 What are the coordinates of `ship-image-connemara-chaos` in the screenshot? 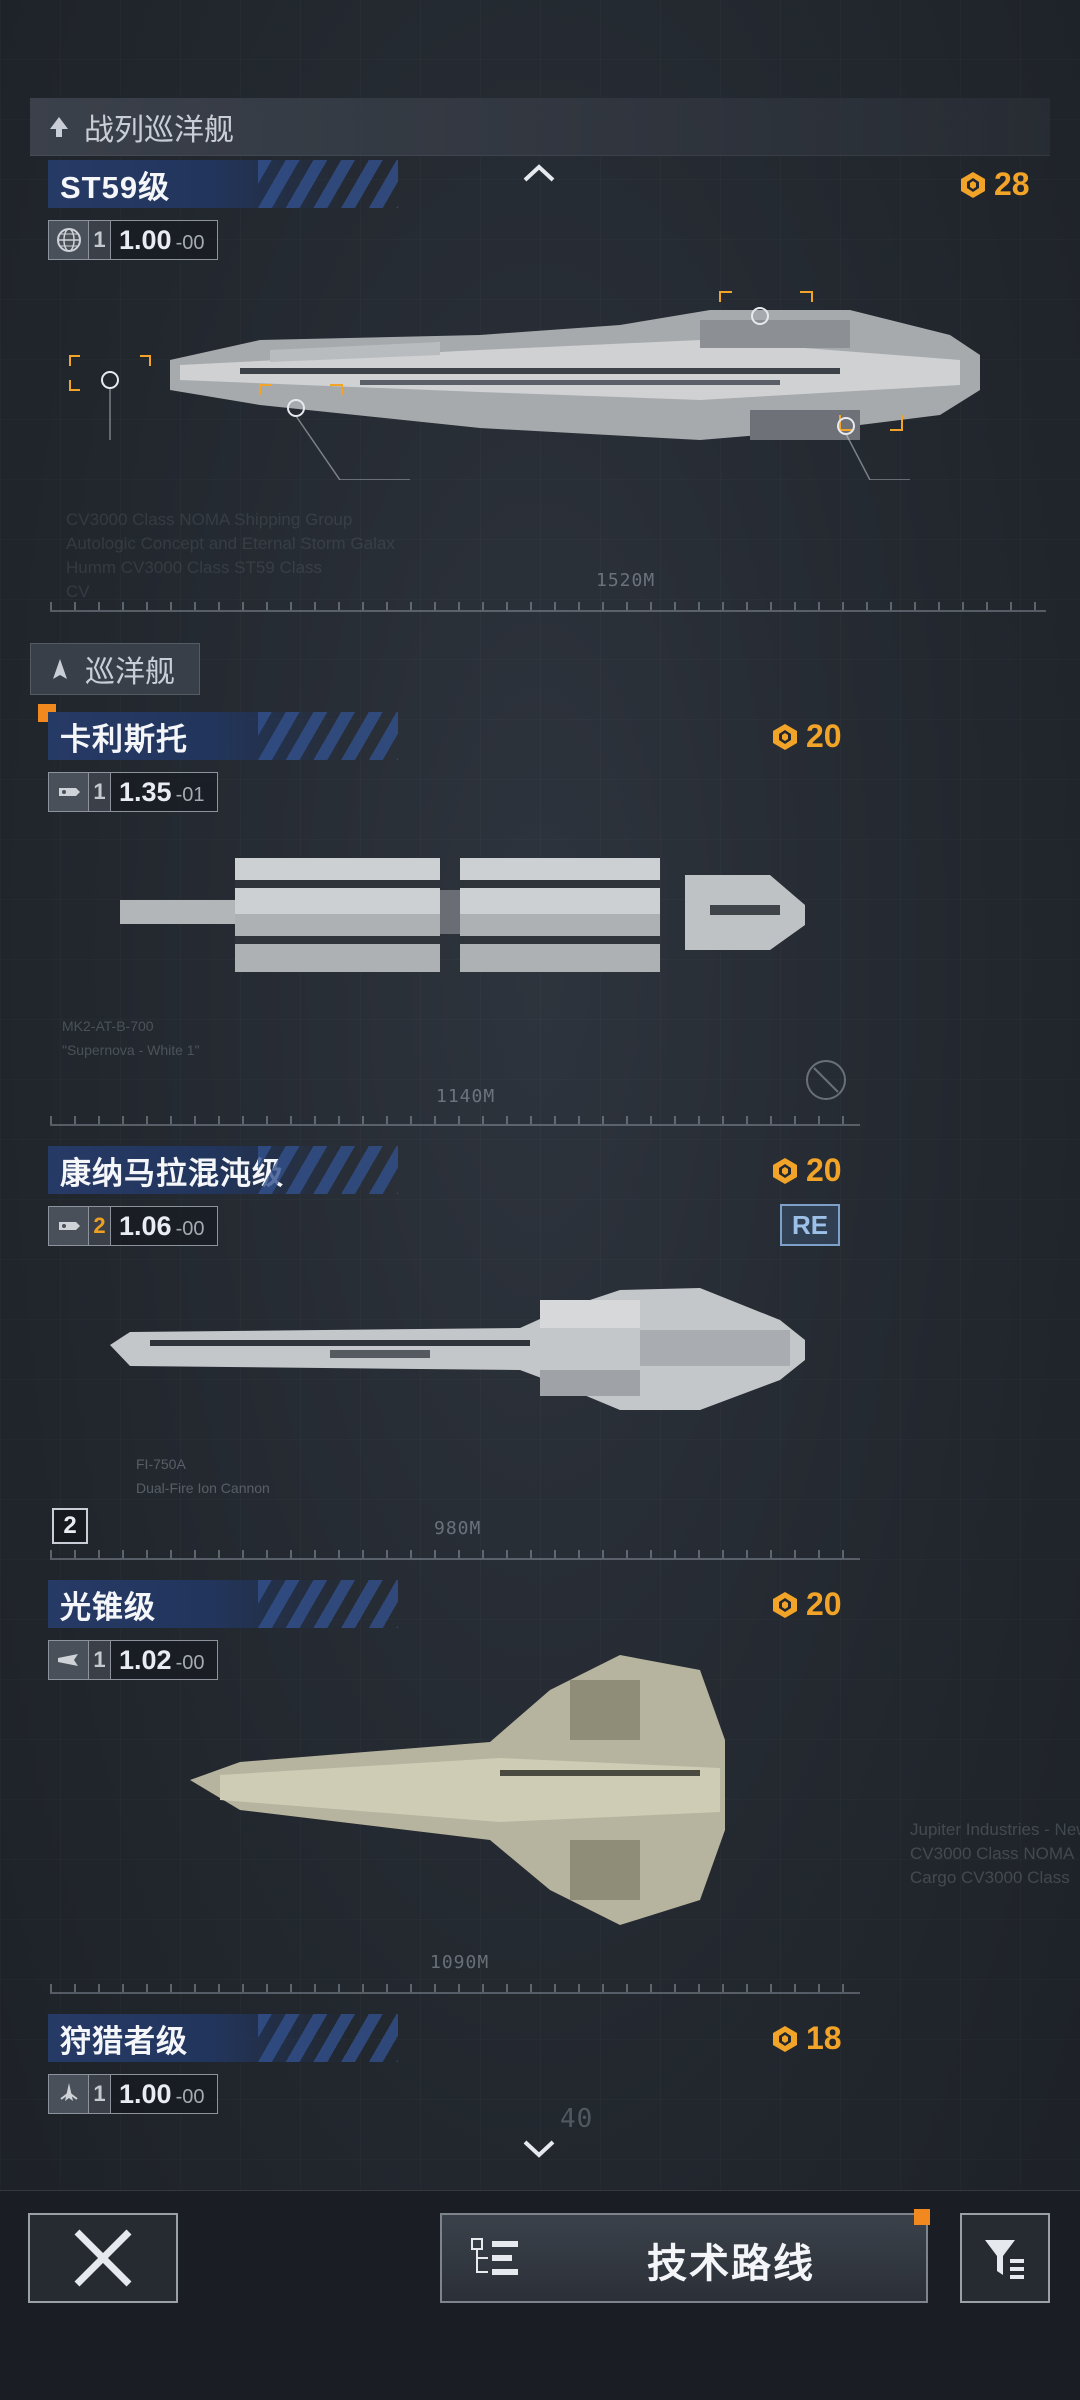 It's located at (457, 1349).